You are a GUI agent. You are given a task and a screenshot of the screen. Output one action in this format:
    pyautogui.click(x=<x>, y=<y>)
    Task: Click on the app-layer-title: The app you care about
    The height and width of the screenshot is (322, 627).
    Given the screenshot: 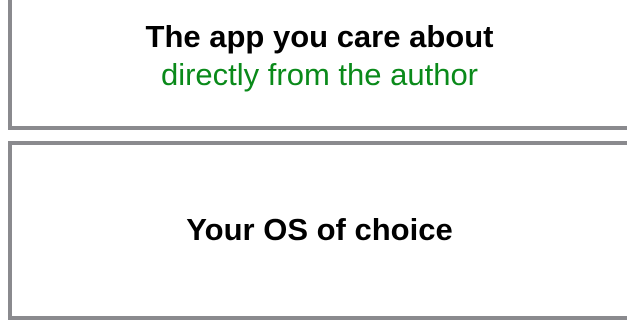 What is the action you would take?
    pyautogui.click(x=319, y=36)
    